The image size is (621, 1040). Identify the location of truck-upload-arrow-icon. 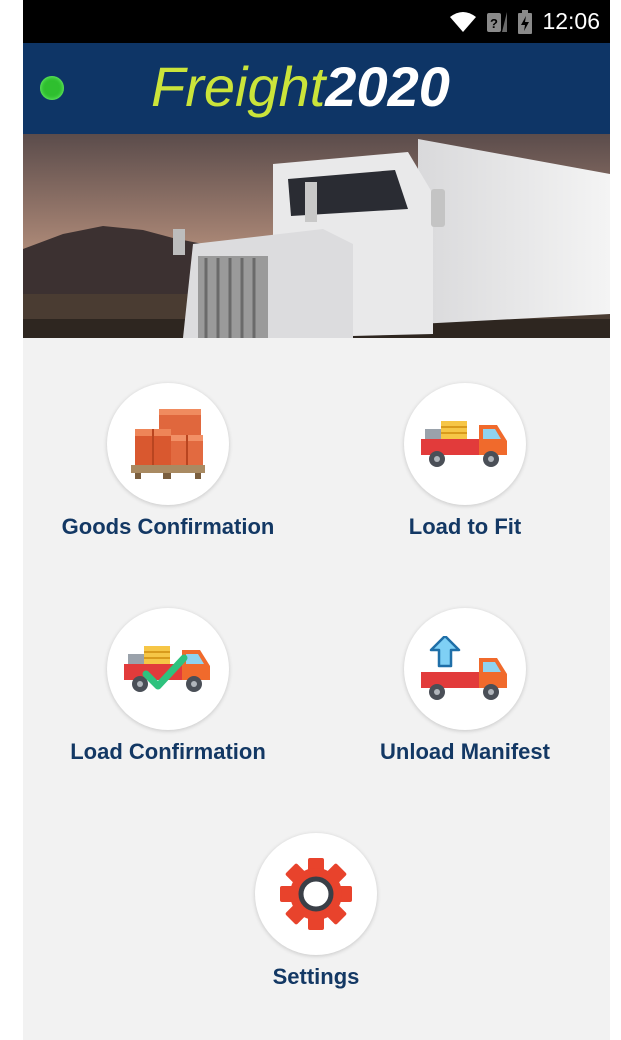
(464, 668).